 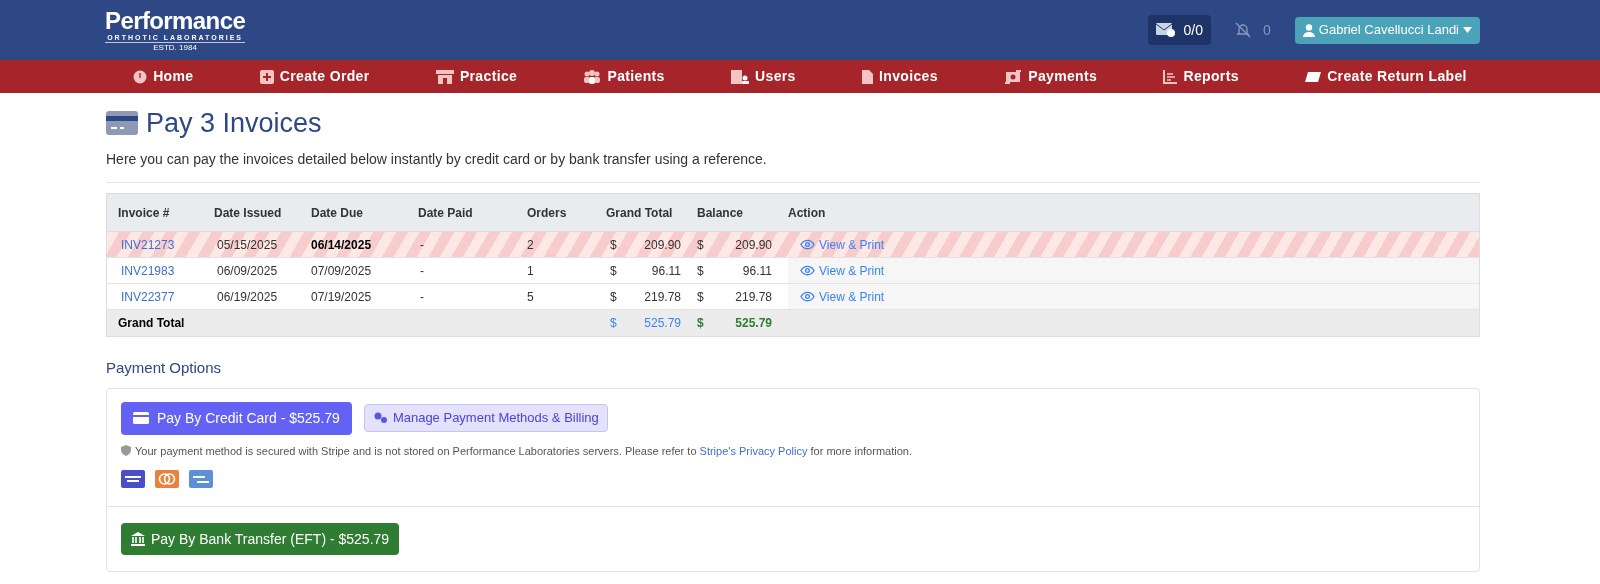 What do you see at coordinates (531, 245) in the screenshot?
I see `table-cell-text: 2` at bounding box center [531, 245].